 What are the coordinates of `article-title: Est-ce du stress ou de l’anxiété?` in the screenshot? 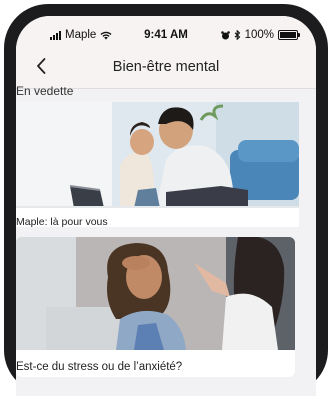 It's located at (99, 367).